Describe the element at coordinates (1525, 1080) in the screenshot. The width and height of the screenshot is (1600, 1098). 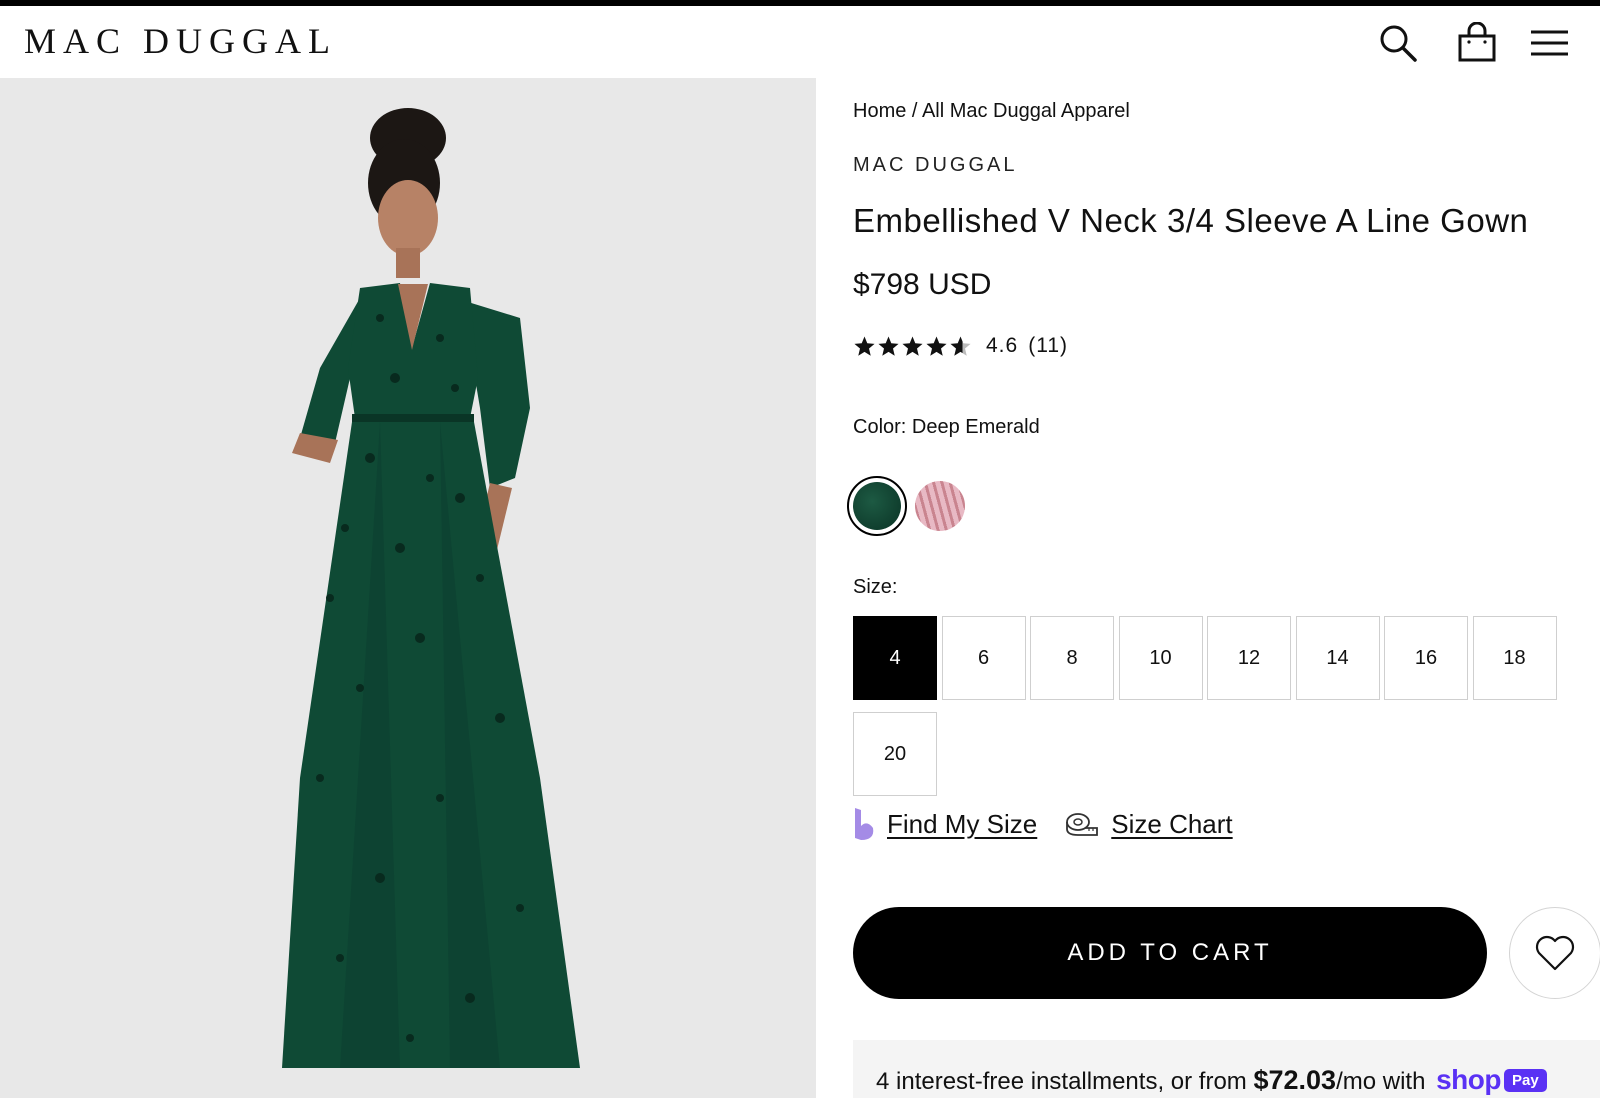
I see `shop-pay-badge: Pay` at that location.